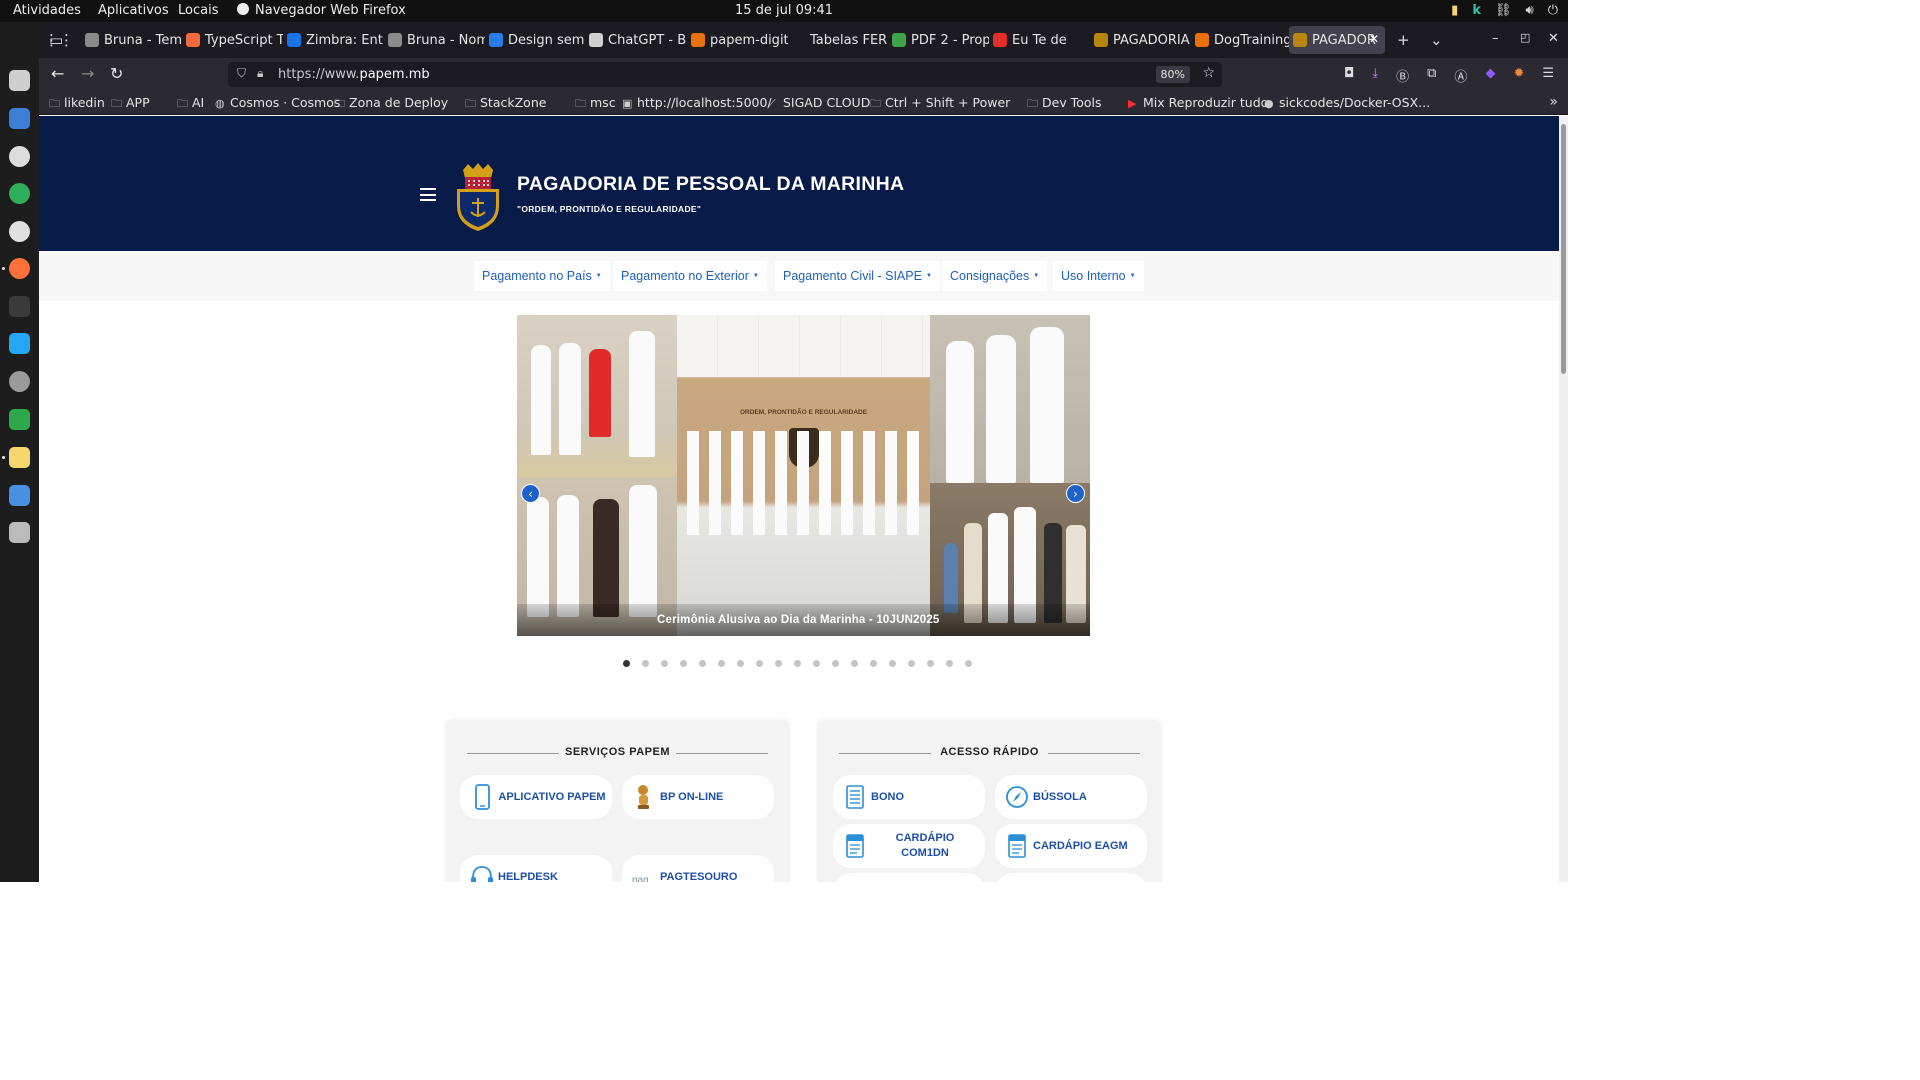 The image size is (1920, 1080). I want to click on extension-gear-icon: ✹, so click(1518, 75).